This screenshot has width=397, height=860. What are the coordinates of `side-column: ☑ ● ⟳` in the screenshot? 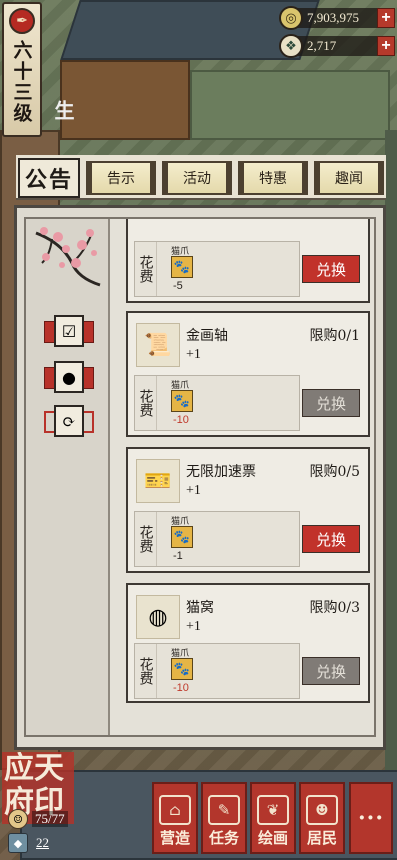 It's located at (68, 477).